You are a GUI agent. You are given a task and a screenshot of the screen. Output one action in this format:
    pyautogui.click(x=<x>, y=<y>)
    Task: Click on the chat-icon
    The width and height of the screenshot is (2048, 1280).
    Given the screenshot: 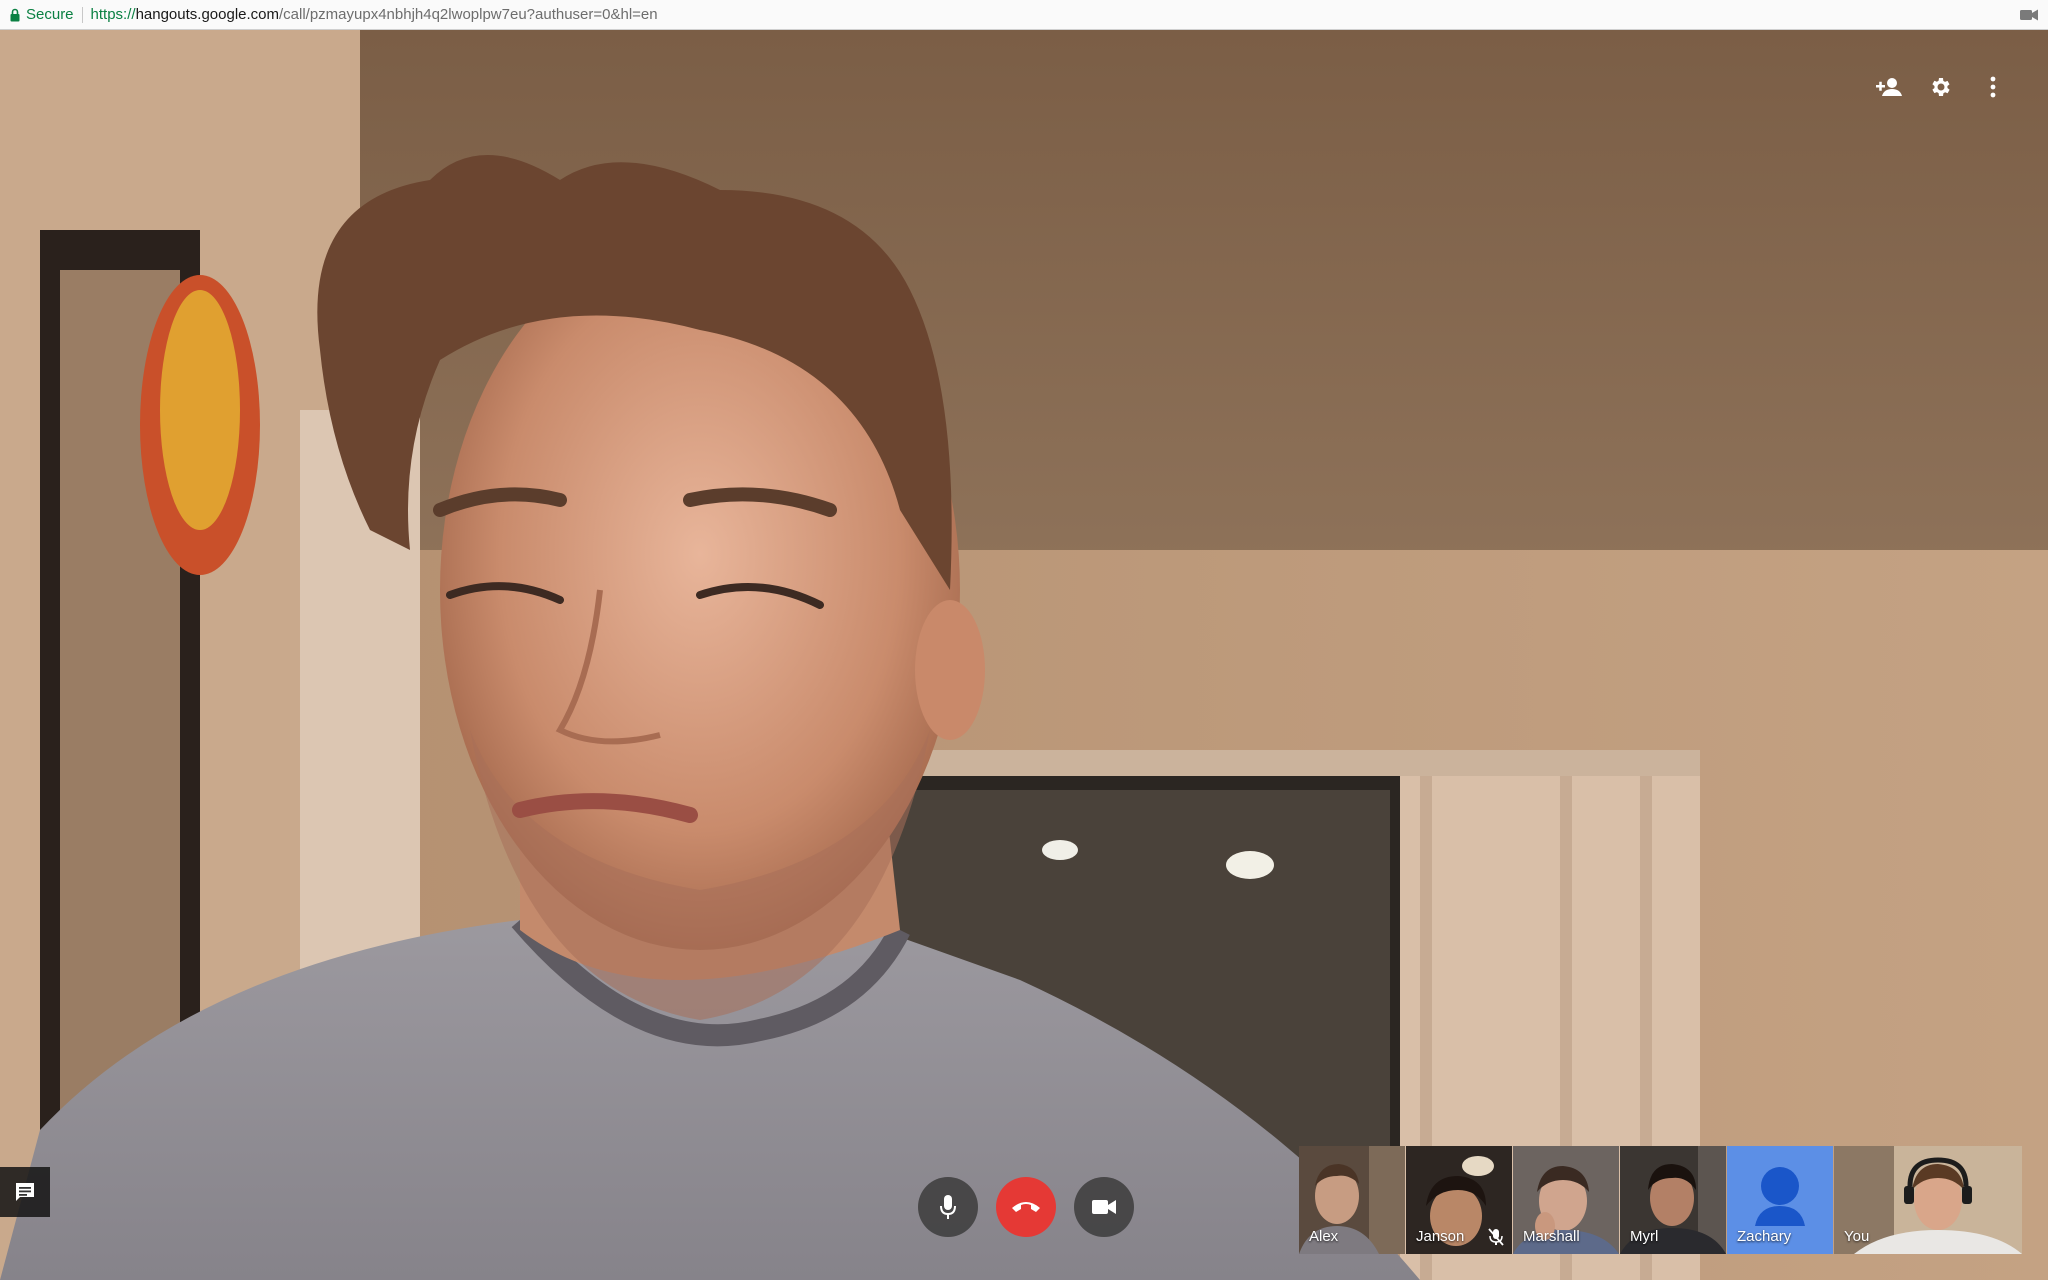 What is the action you would take?
    pyautogui.click(x=25, y=1192)
    